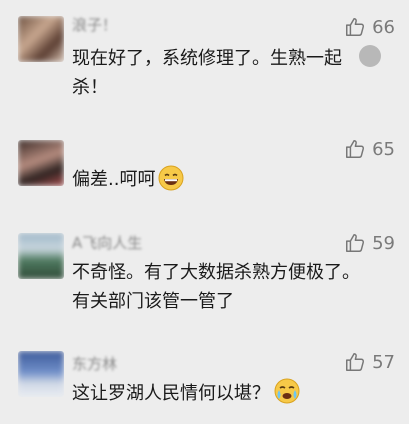 This screenshot has height=424, width=409. I want to click on like-count: 66, so click(383, 27).